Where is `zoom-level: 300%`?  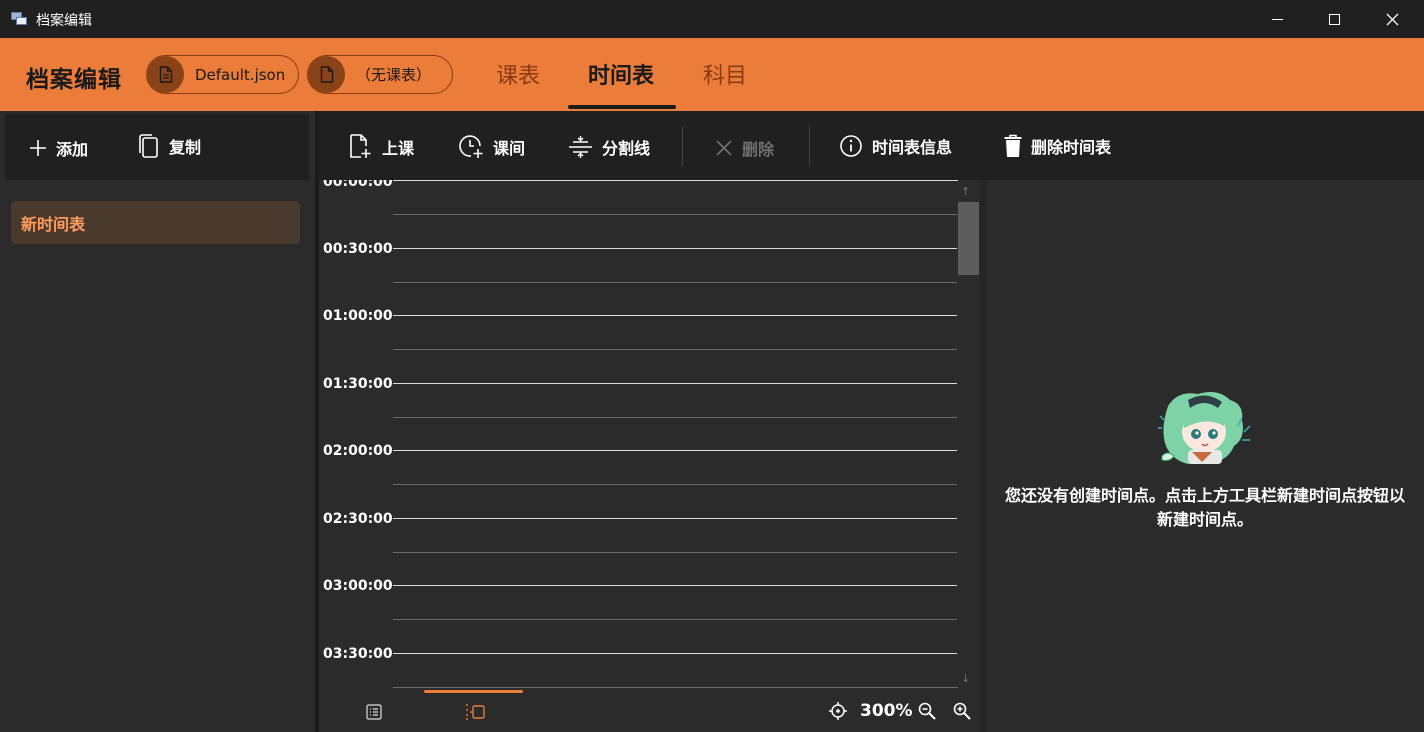
zoom-level: 300% is located at coordinates (886, 711).